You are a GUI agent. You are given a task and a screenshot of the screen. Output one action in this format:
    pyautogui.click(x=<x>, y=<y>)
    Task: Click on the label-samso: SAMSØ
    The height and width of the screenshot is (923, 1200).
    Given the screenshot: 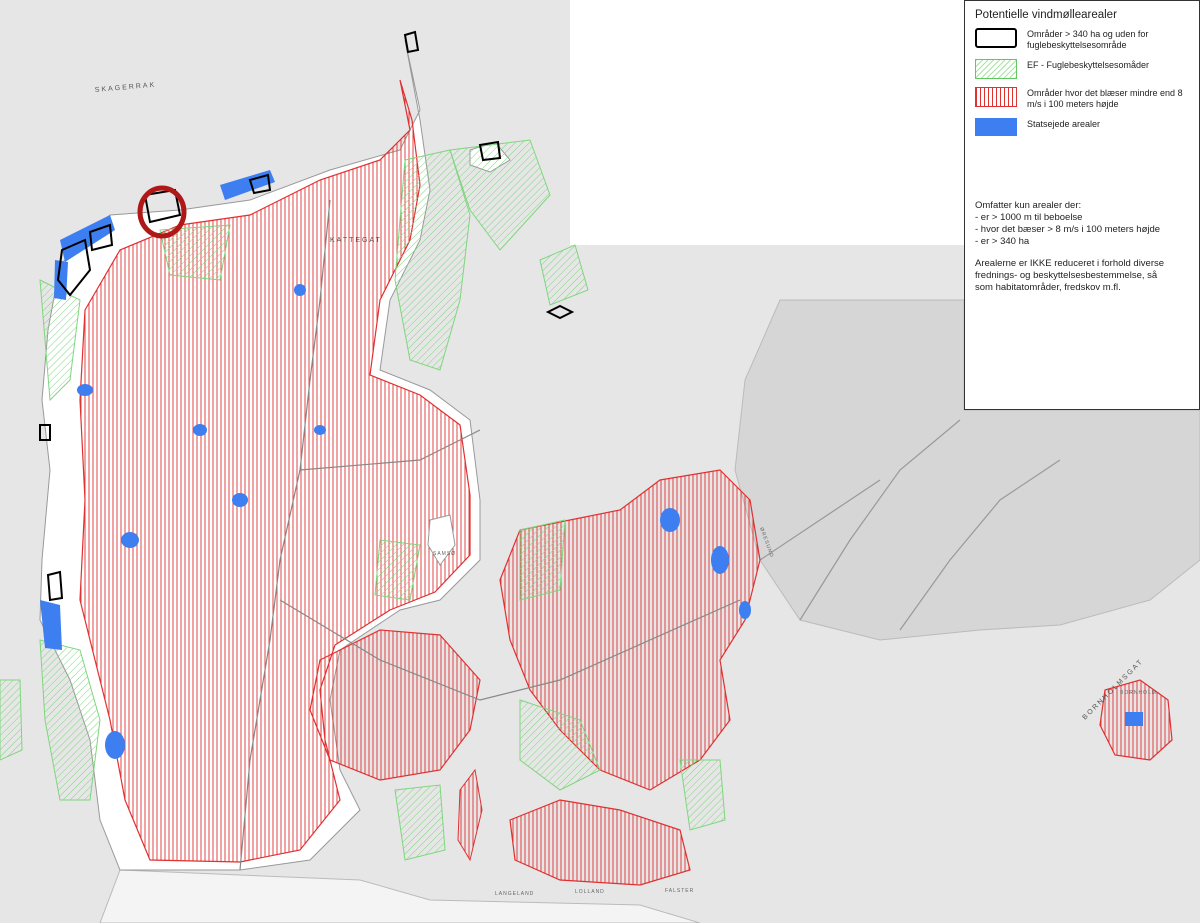 What is the action you would take?
    pyautogui.click(x=444, y=554)
    